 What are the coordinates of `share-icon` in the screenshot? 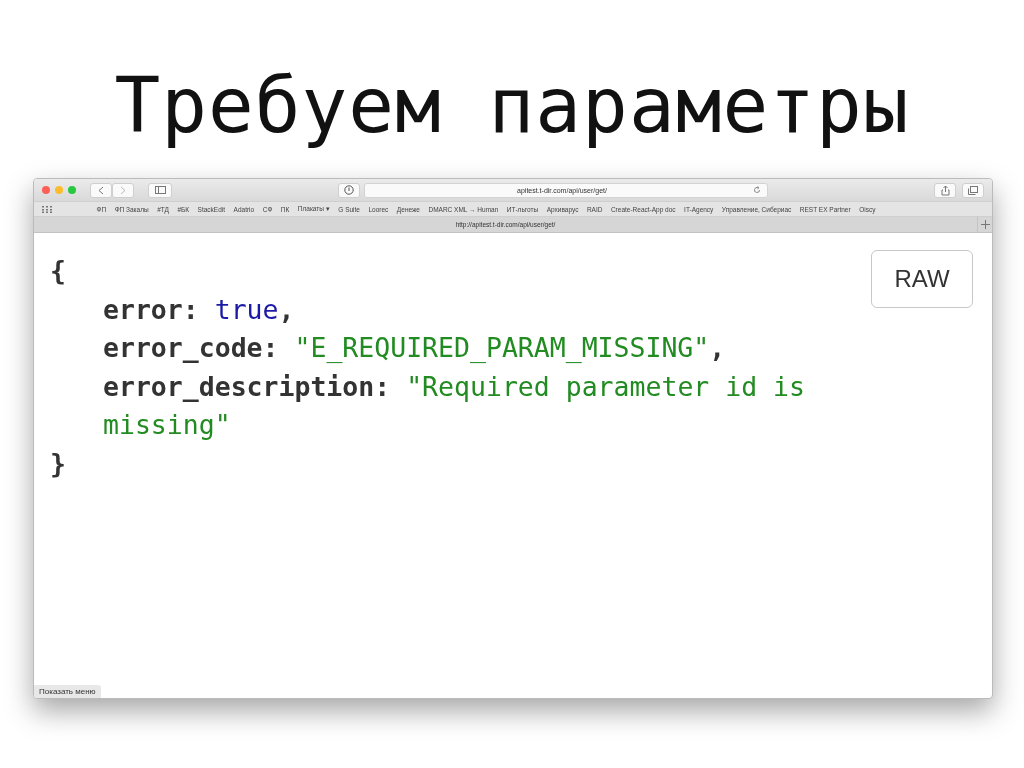 It's located at (945, 190).